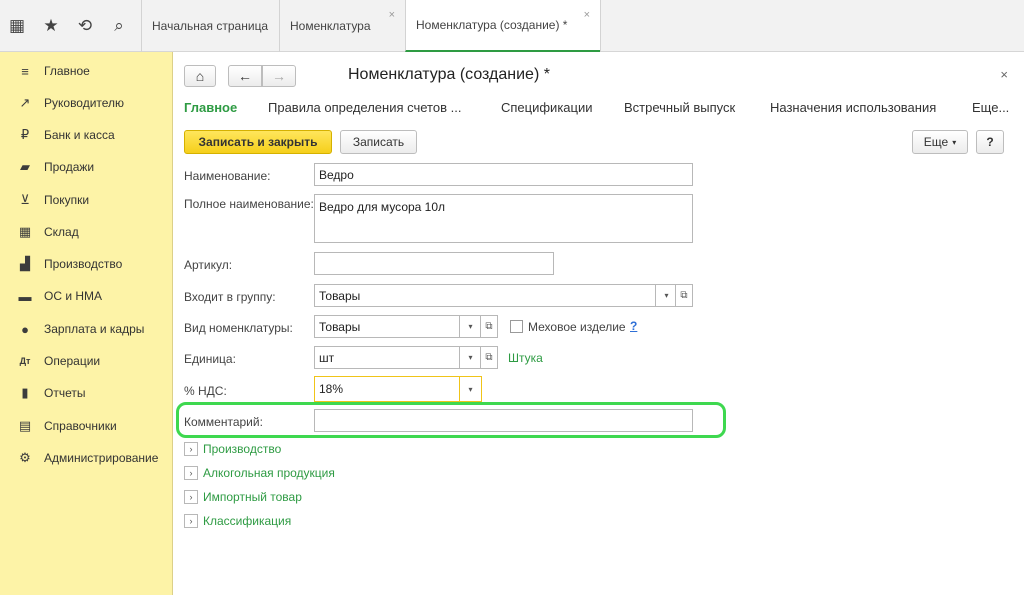 The width and height of the screenshot is (1024, 595). I want to click on save-button: Записать, so click(378, 142).